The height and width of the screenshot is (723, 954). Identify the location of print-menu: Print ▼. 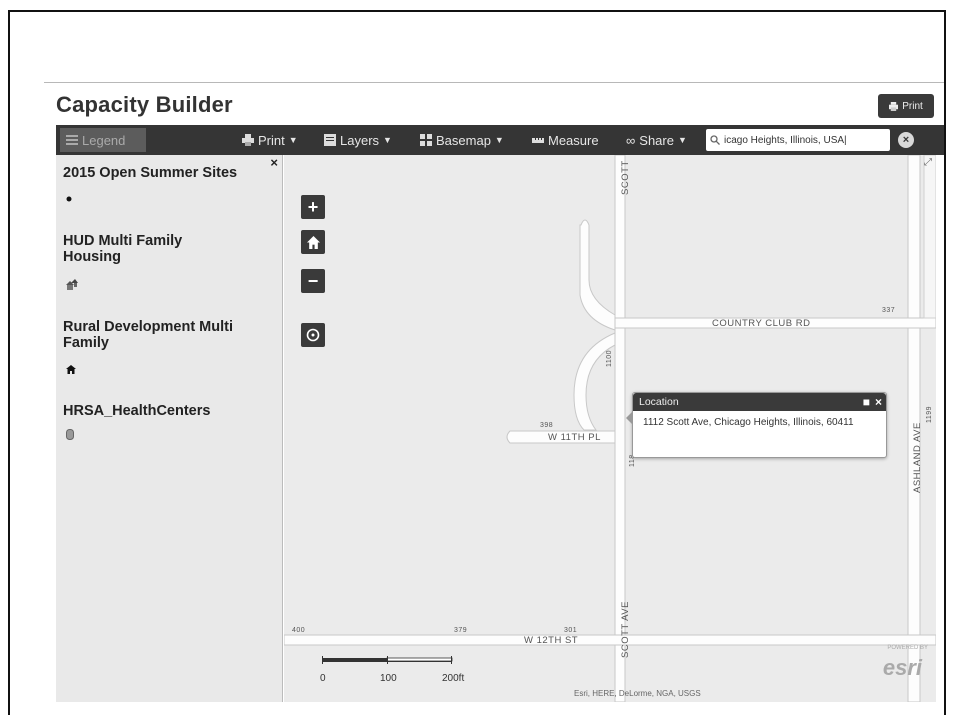
(270, 140).